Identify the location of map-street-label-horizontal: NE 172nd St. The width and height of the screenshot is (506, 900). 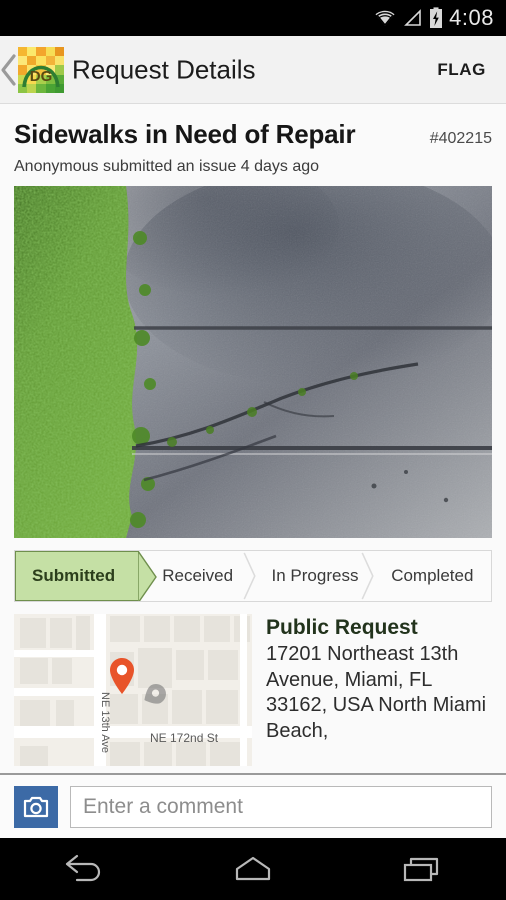
(184, 738).